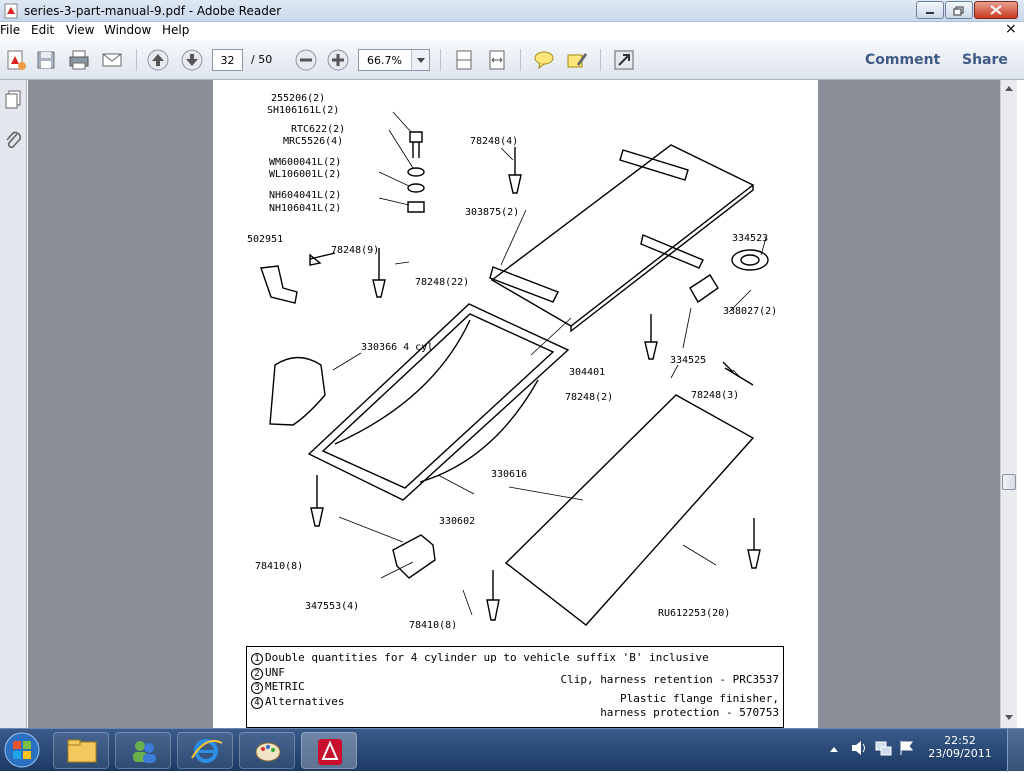 The height and width of the screenshot is (773, 1024). I want to click on label-255206: 255206(2), so click(298, 98).